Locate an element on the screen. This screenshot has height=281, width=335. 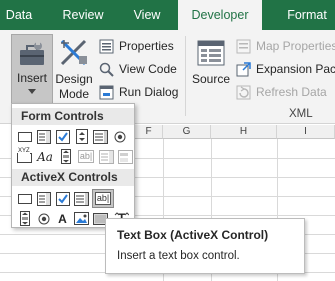
text-box-icon: ab| is located at coordinates (103, 198).